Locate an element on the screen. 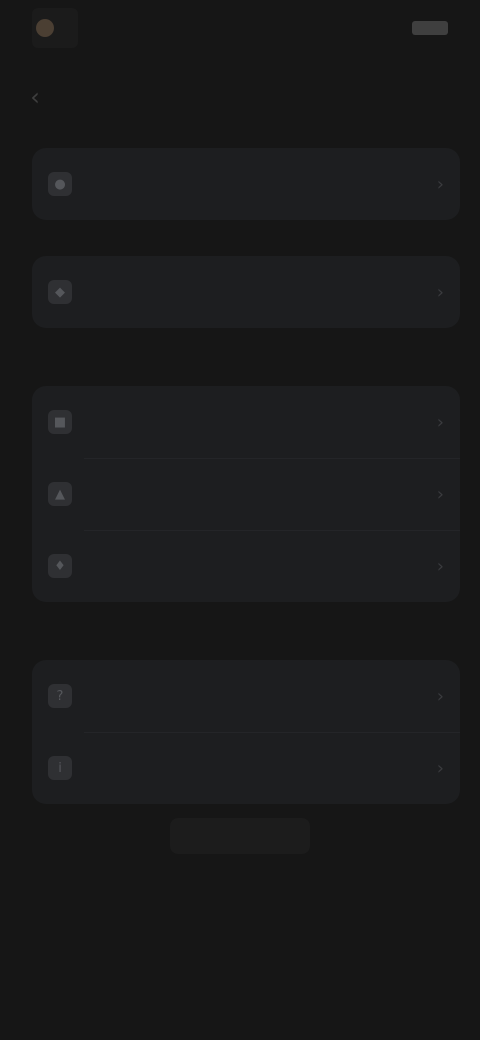  section-3-row-2: i › is located at coordinates (246, 768).